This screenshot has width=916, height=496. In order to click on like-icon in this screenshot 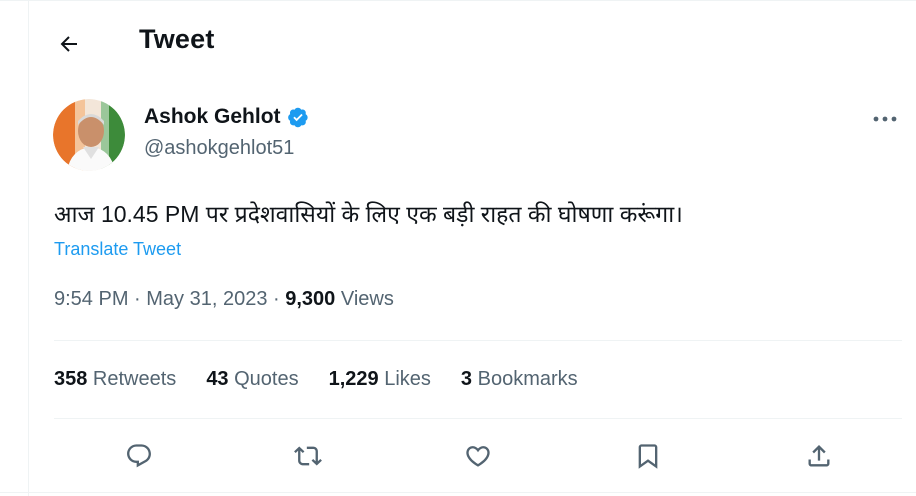, I will do `click(478, 456)`.